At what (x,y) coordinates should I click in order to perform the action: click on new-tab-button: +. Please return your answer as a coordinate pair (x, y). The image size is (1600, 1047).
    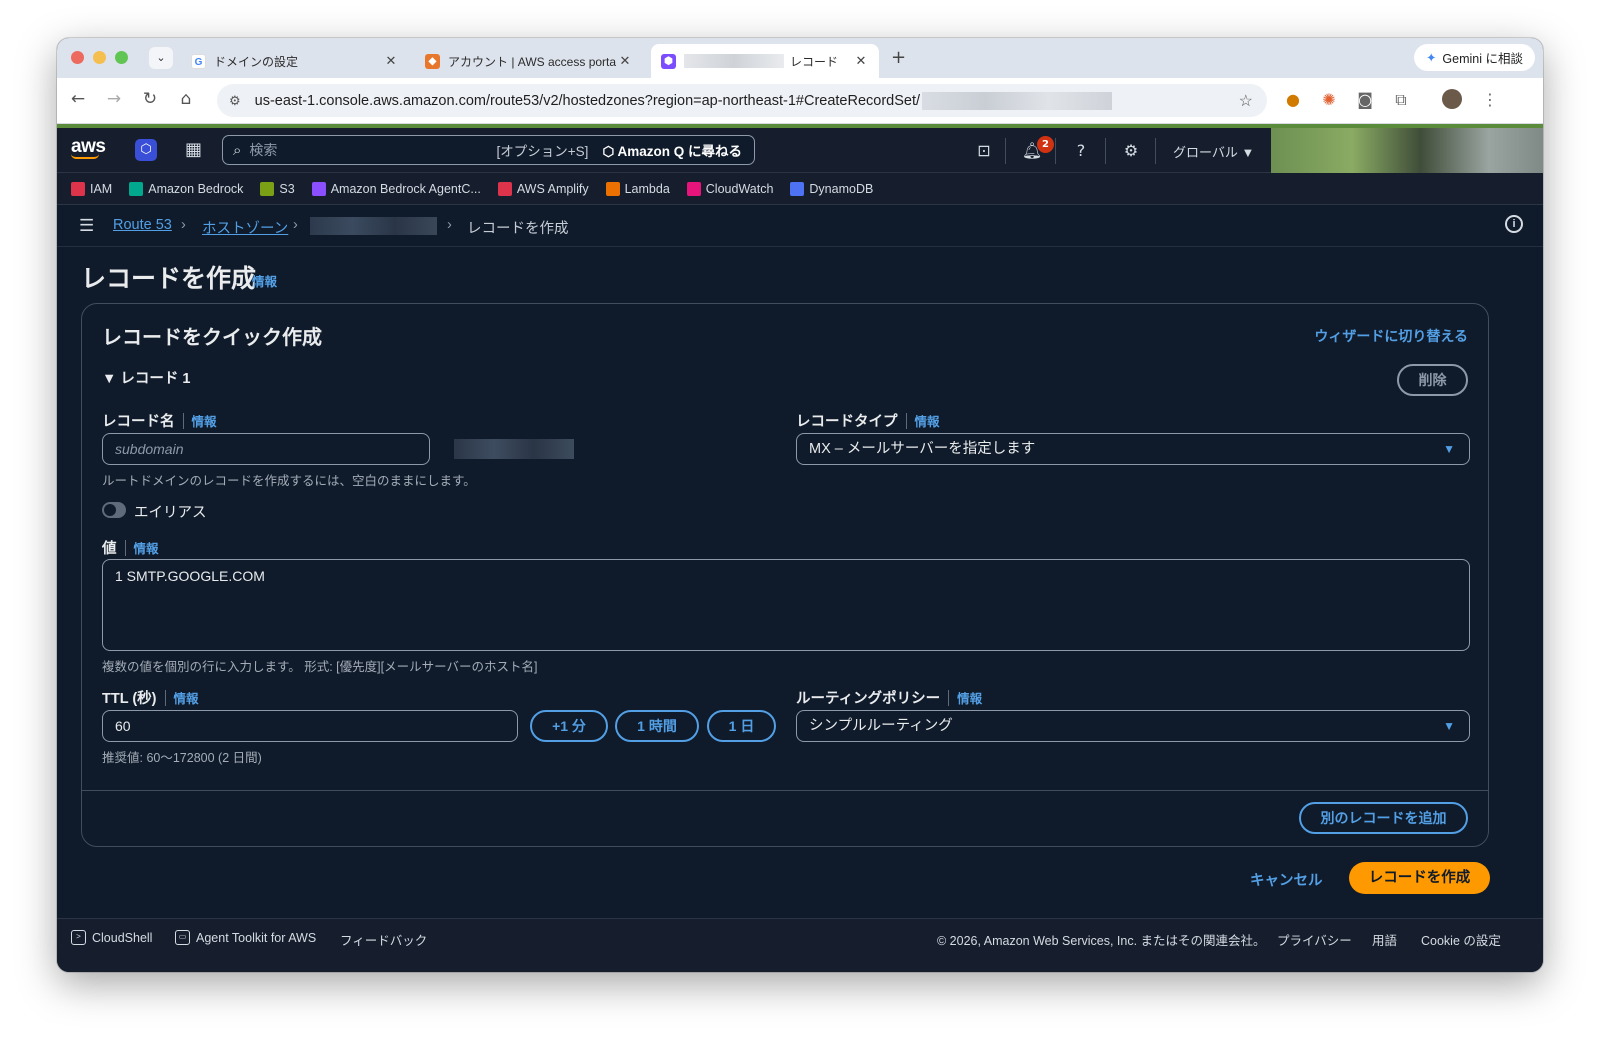
    Looking at the image, I should click on (898, 57).